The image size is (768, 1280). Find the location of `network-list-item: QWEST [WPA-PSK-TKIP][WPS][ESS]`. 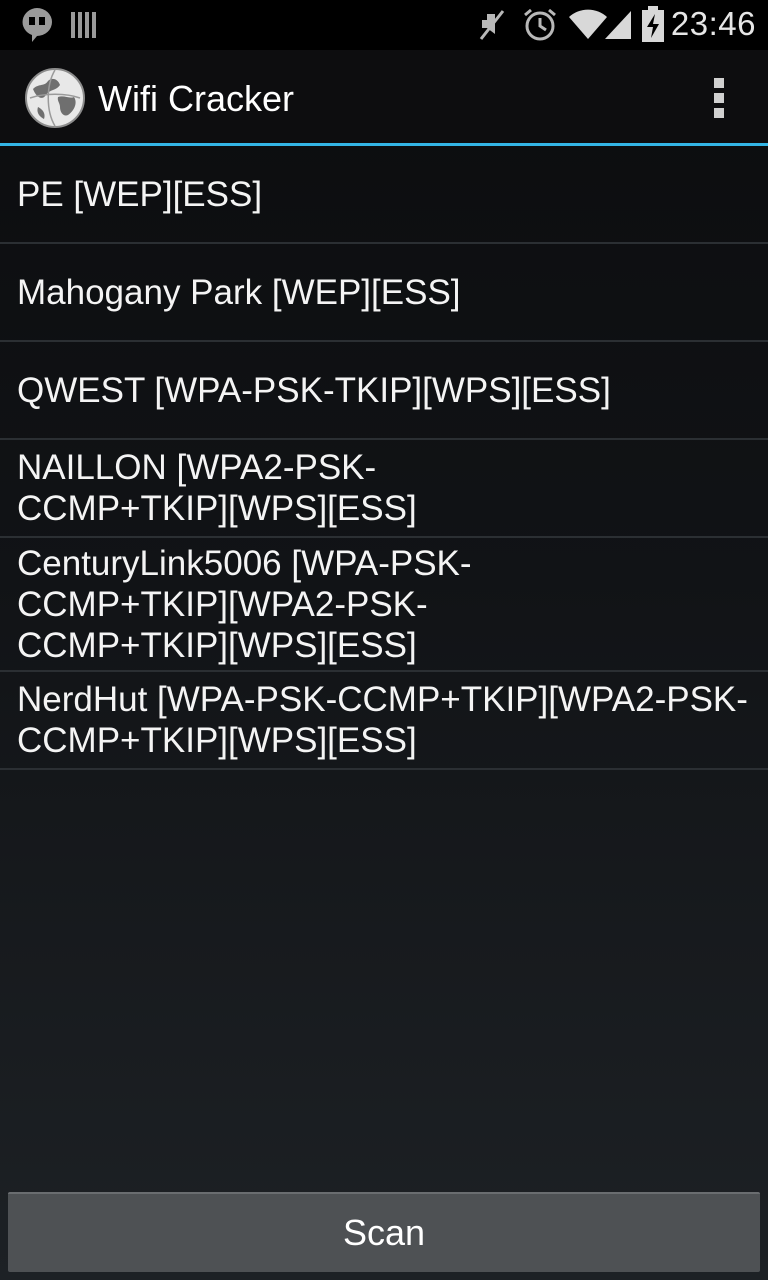

network-list-item: QWEST [WPA-PSK-TKIP][WPS][ESS] is located at coordinates (384, 391).